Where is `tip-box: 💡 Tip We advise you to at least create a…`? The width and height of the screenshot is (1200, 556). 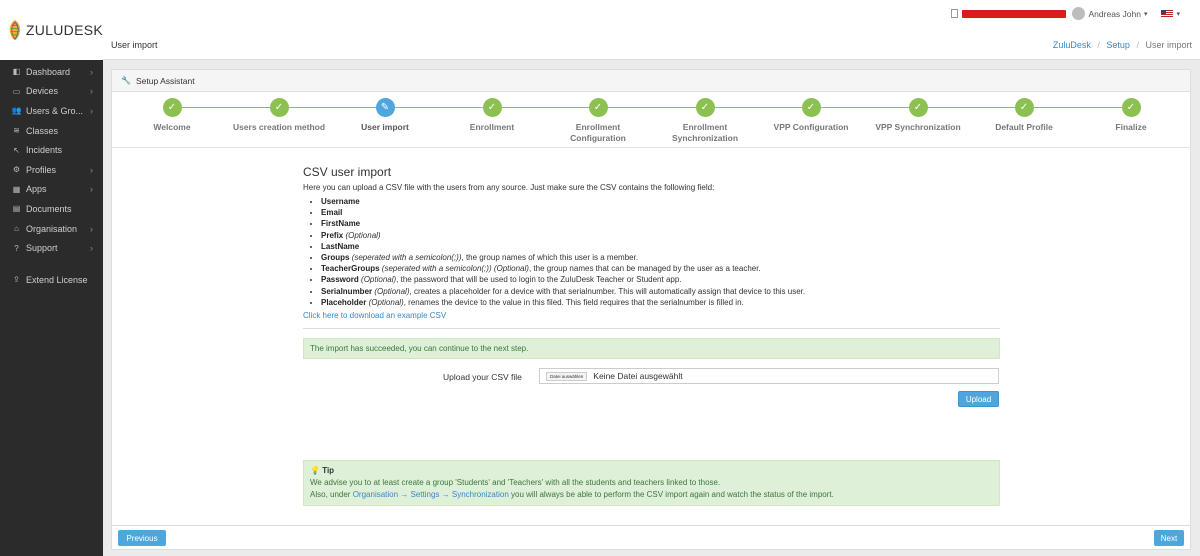 tip-box: 💡 Tip We advise you to at least create a… is located at coordinates (651, 483).